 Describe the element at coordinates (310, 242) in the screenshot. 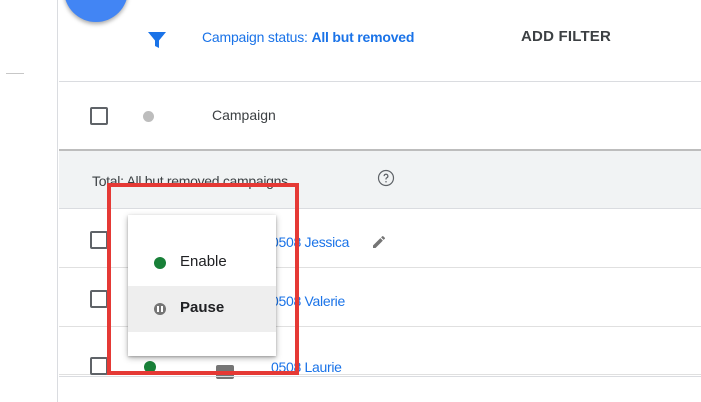

I see `campaign-name-link: 0508 Jessica` at that location.